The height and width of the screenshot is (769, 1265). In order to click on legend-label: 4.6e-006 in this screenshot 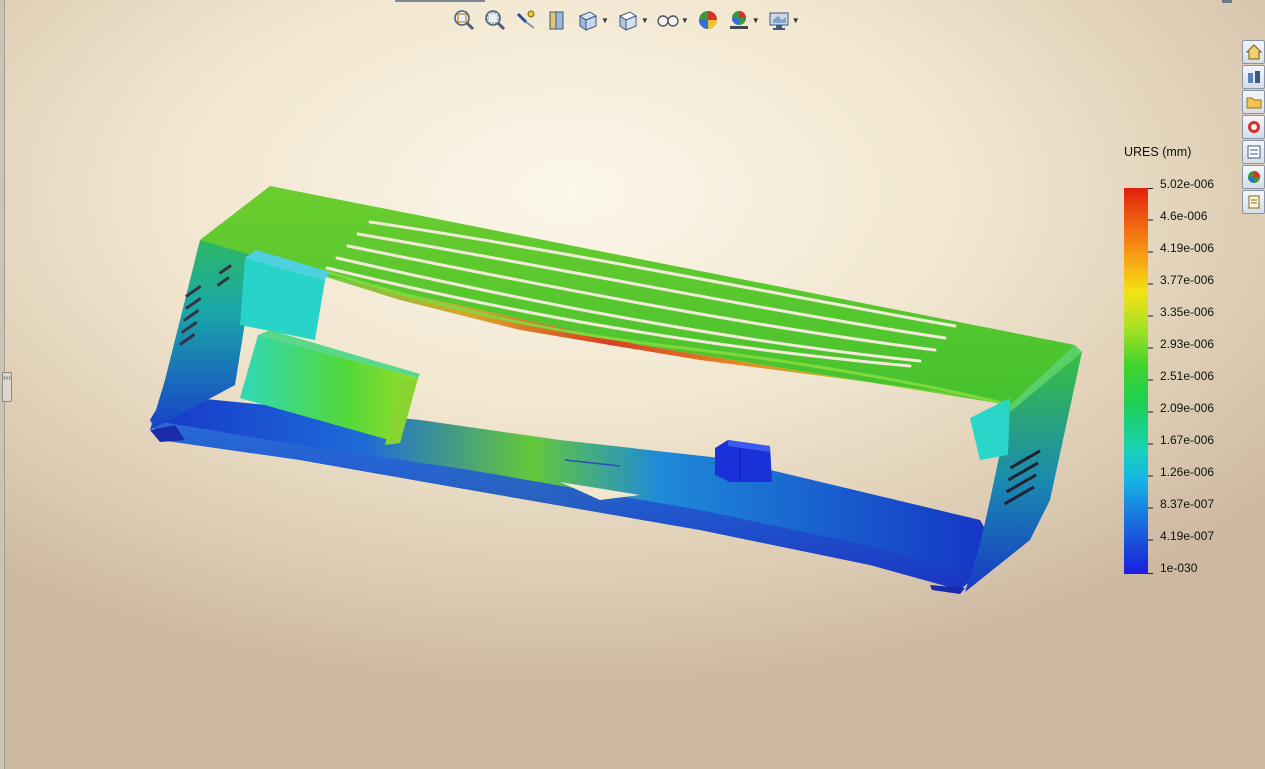, I will do `click(1184, 216)`.